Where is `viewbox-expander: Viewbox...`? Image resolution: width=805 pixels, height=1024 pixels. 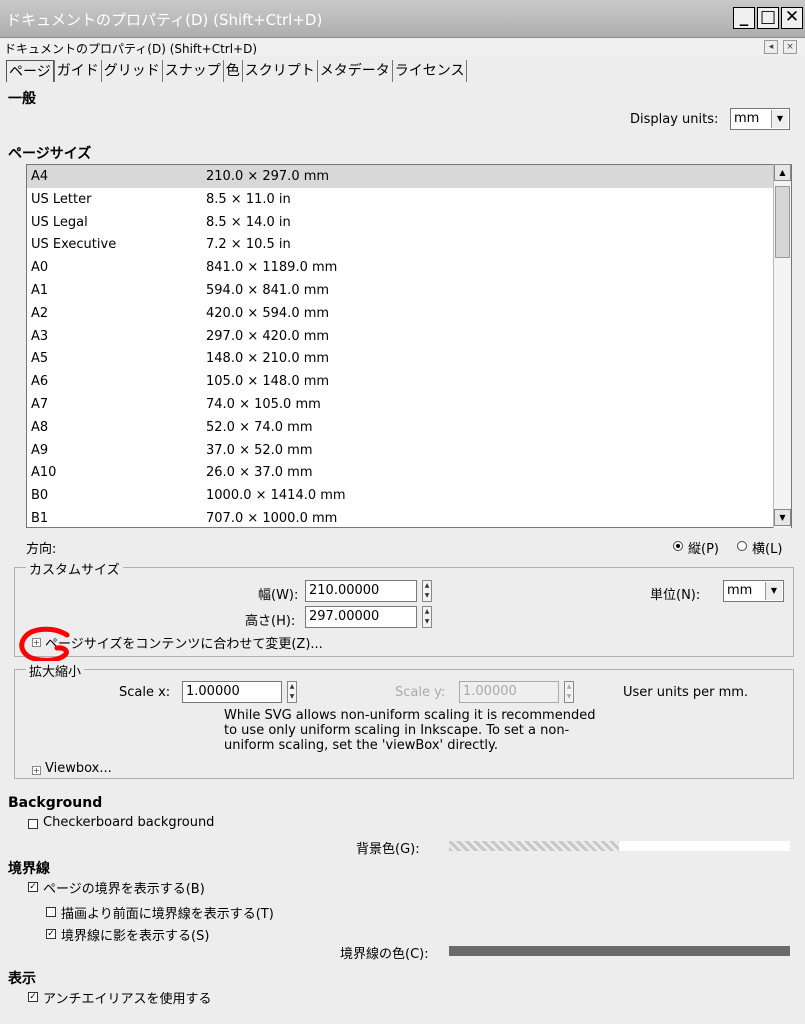 viewbox-expander: Viewbox... is located at coordinates (78, 768).